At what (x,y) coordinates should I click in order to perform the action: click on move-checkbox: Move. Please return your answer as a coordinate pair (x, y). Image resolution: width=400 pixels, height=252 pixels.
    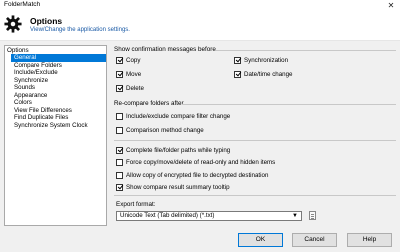
    Looking at the image, I should click on (128, 74).